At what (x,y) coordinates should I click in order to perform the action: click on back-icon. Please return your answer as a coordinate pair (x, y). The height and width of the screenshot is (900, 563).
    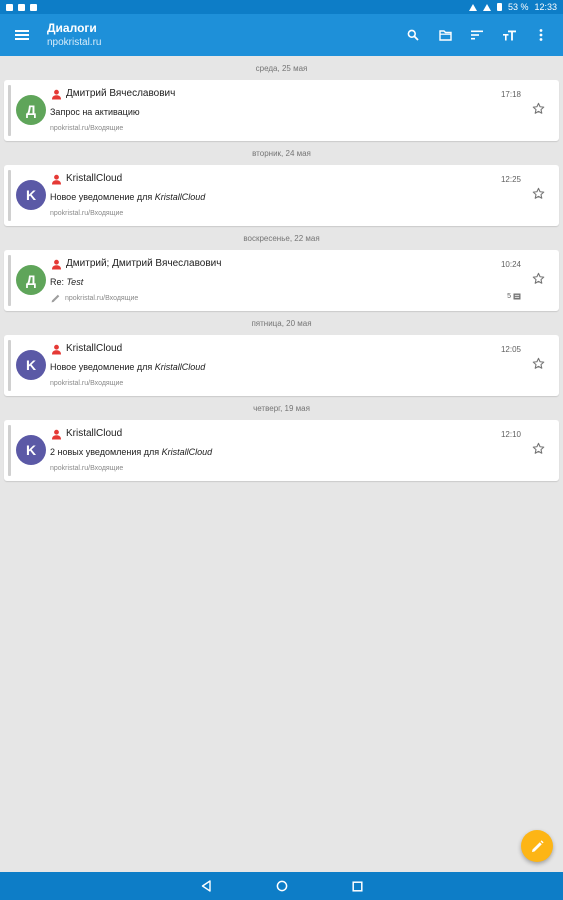
    Looking at the image, I should click on (206, 886).